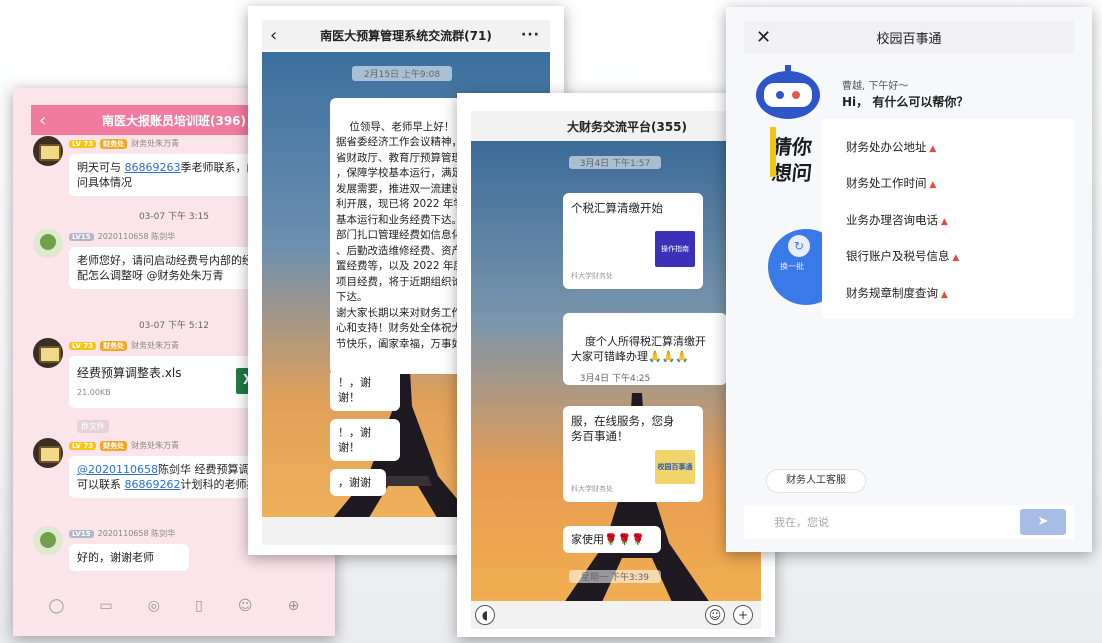 This screenshot has height=643, width=1102. I want to click on camera-icon: ◎, so click(154, 606).